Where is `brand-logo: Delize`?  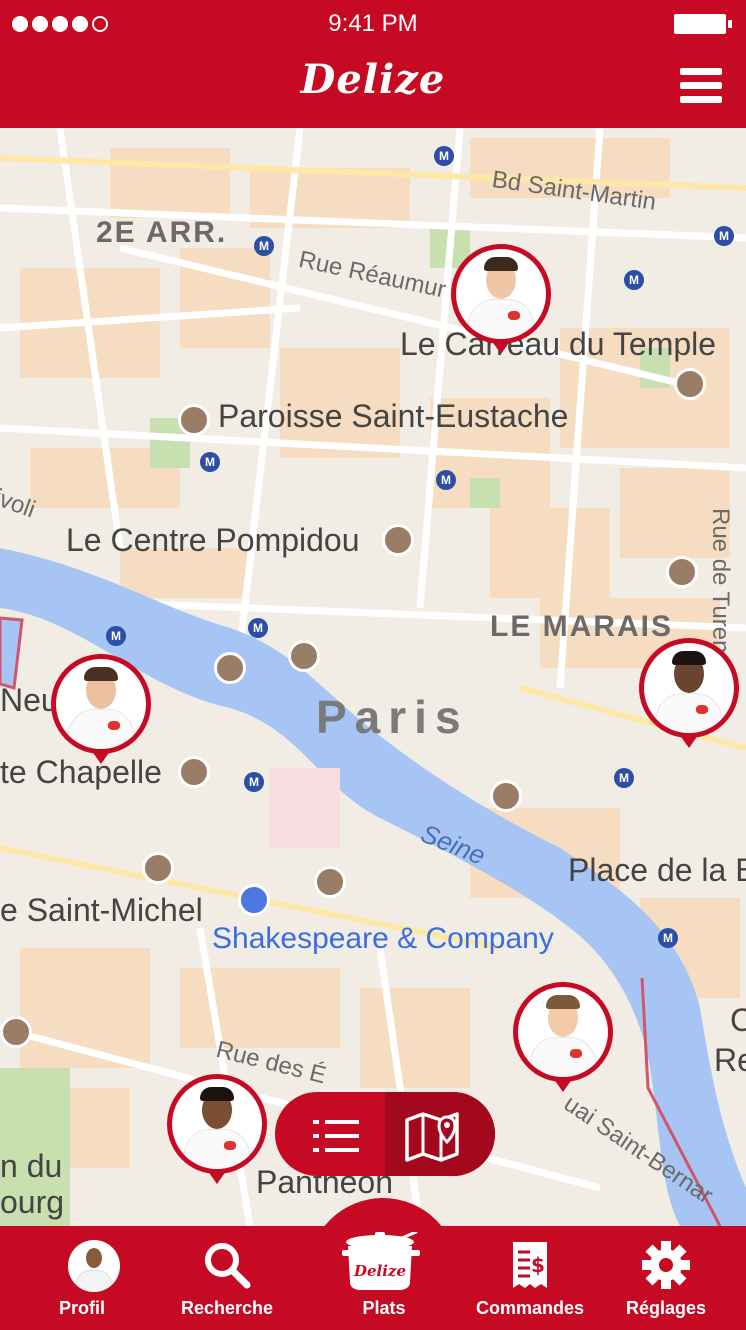 brand-logo: Delize is located at coordinates (373, 79).